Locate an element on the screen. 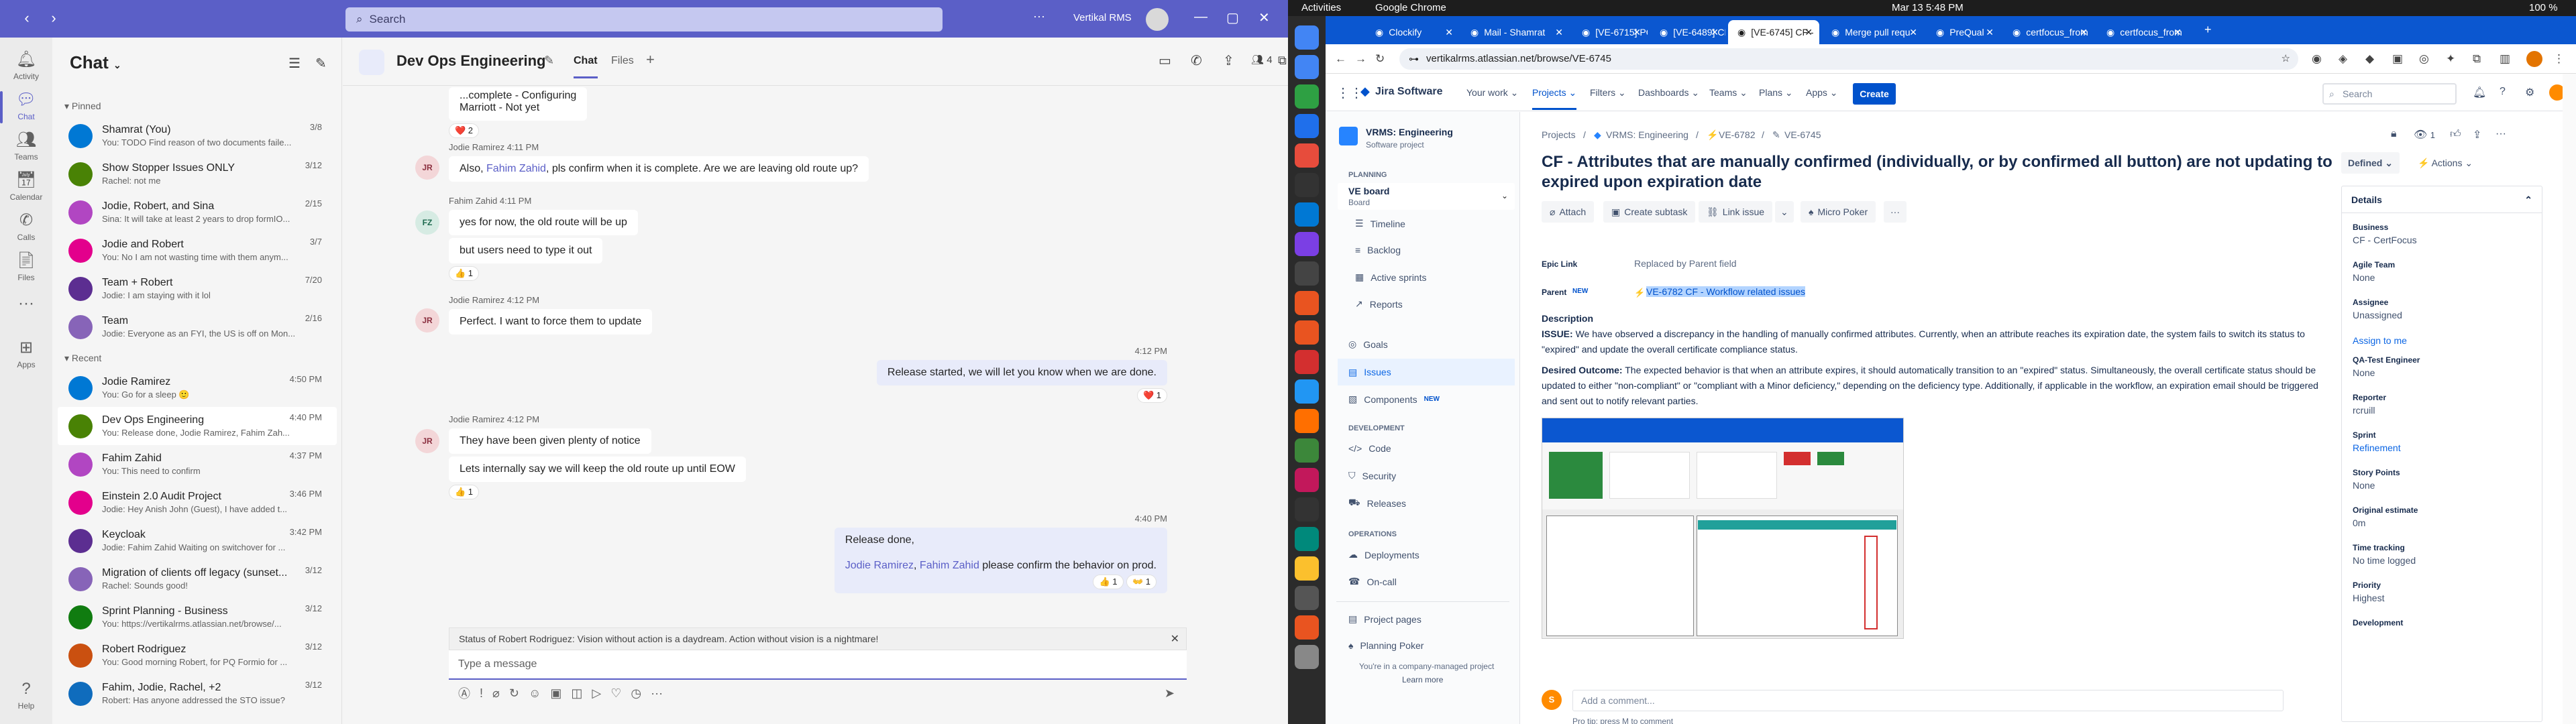  extensions-puzzle-icon: ⧉ is located at coordinates (2477, 59).